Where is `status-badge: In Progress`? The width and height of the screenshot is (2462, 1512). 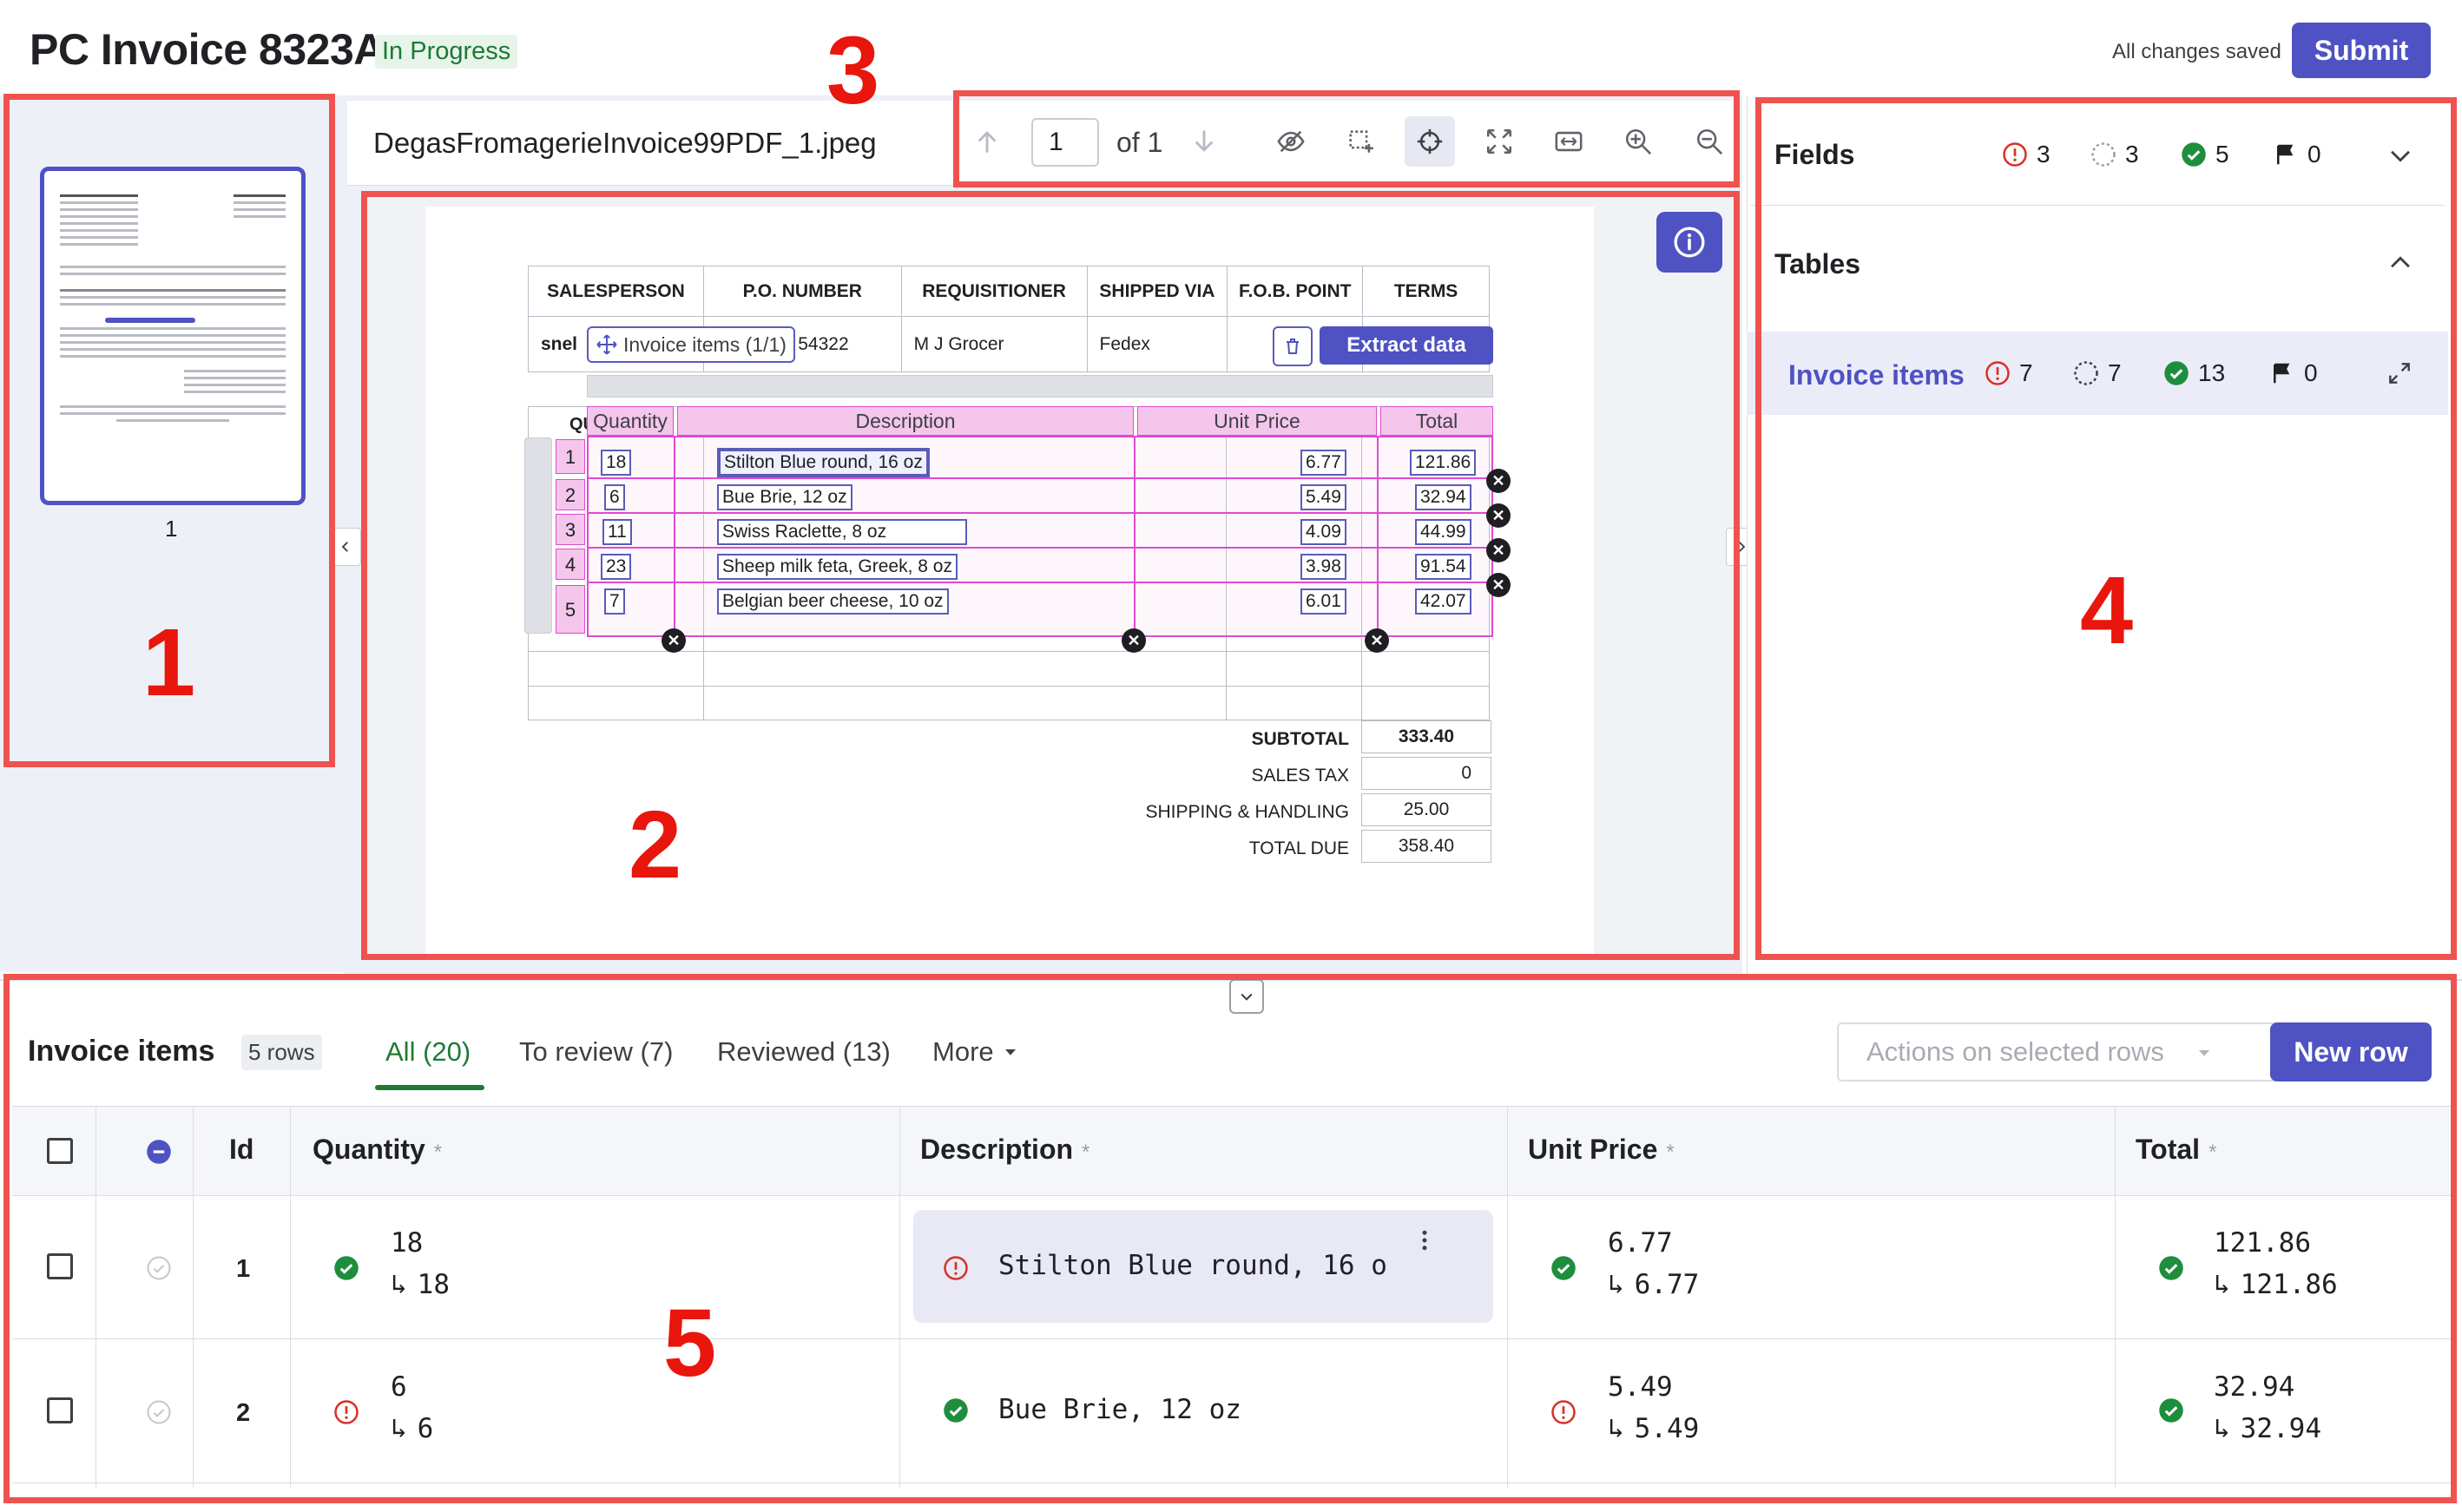
status-badge: In Progress is located at coordinates (446, 52).